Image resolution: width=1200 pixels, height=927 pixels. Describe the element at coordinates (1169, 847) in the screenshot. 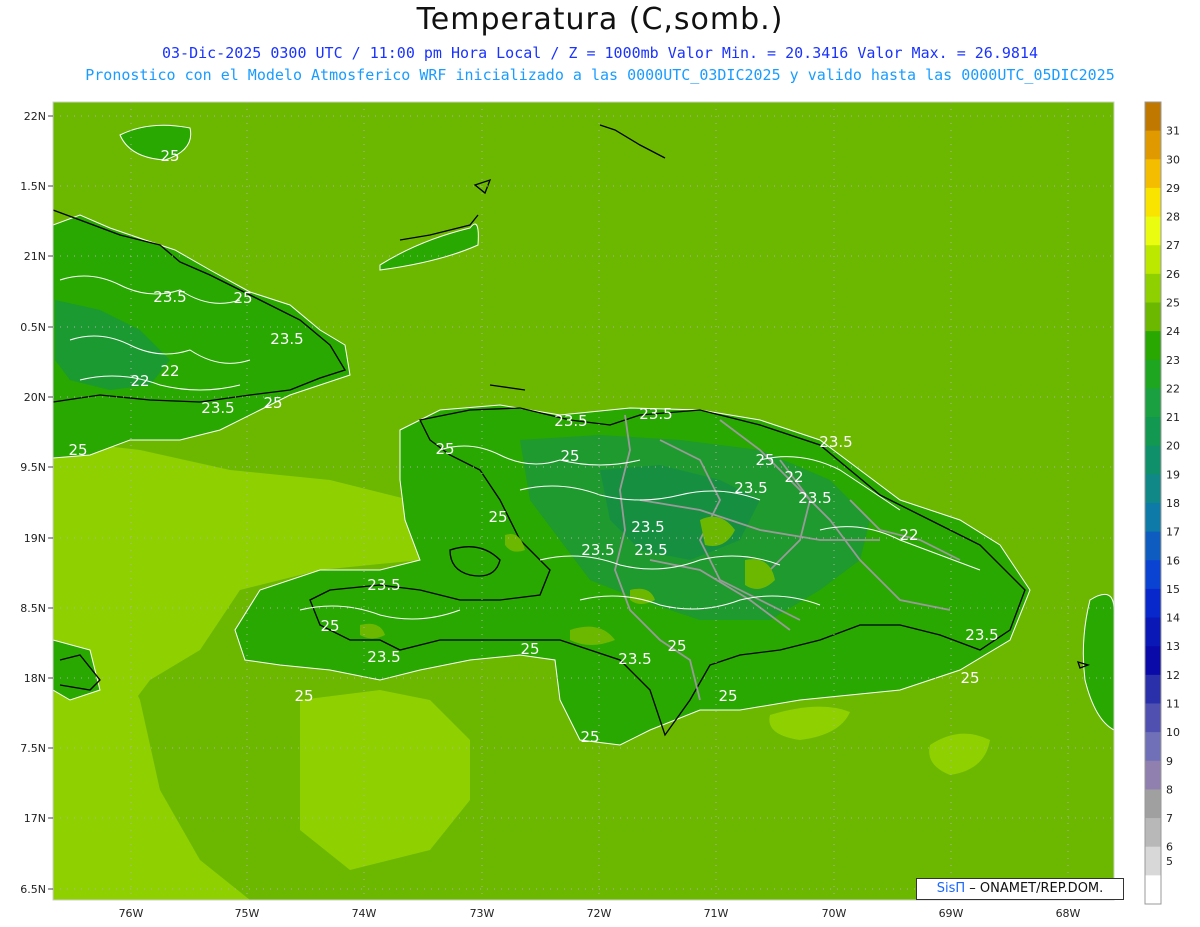

I see `colorbar-label: 6` at that location.